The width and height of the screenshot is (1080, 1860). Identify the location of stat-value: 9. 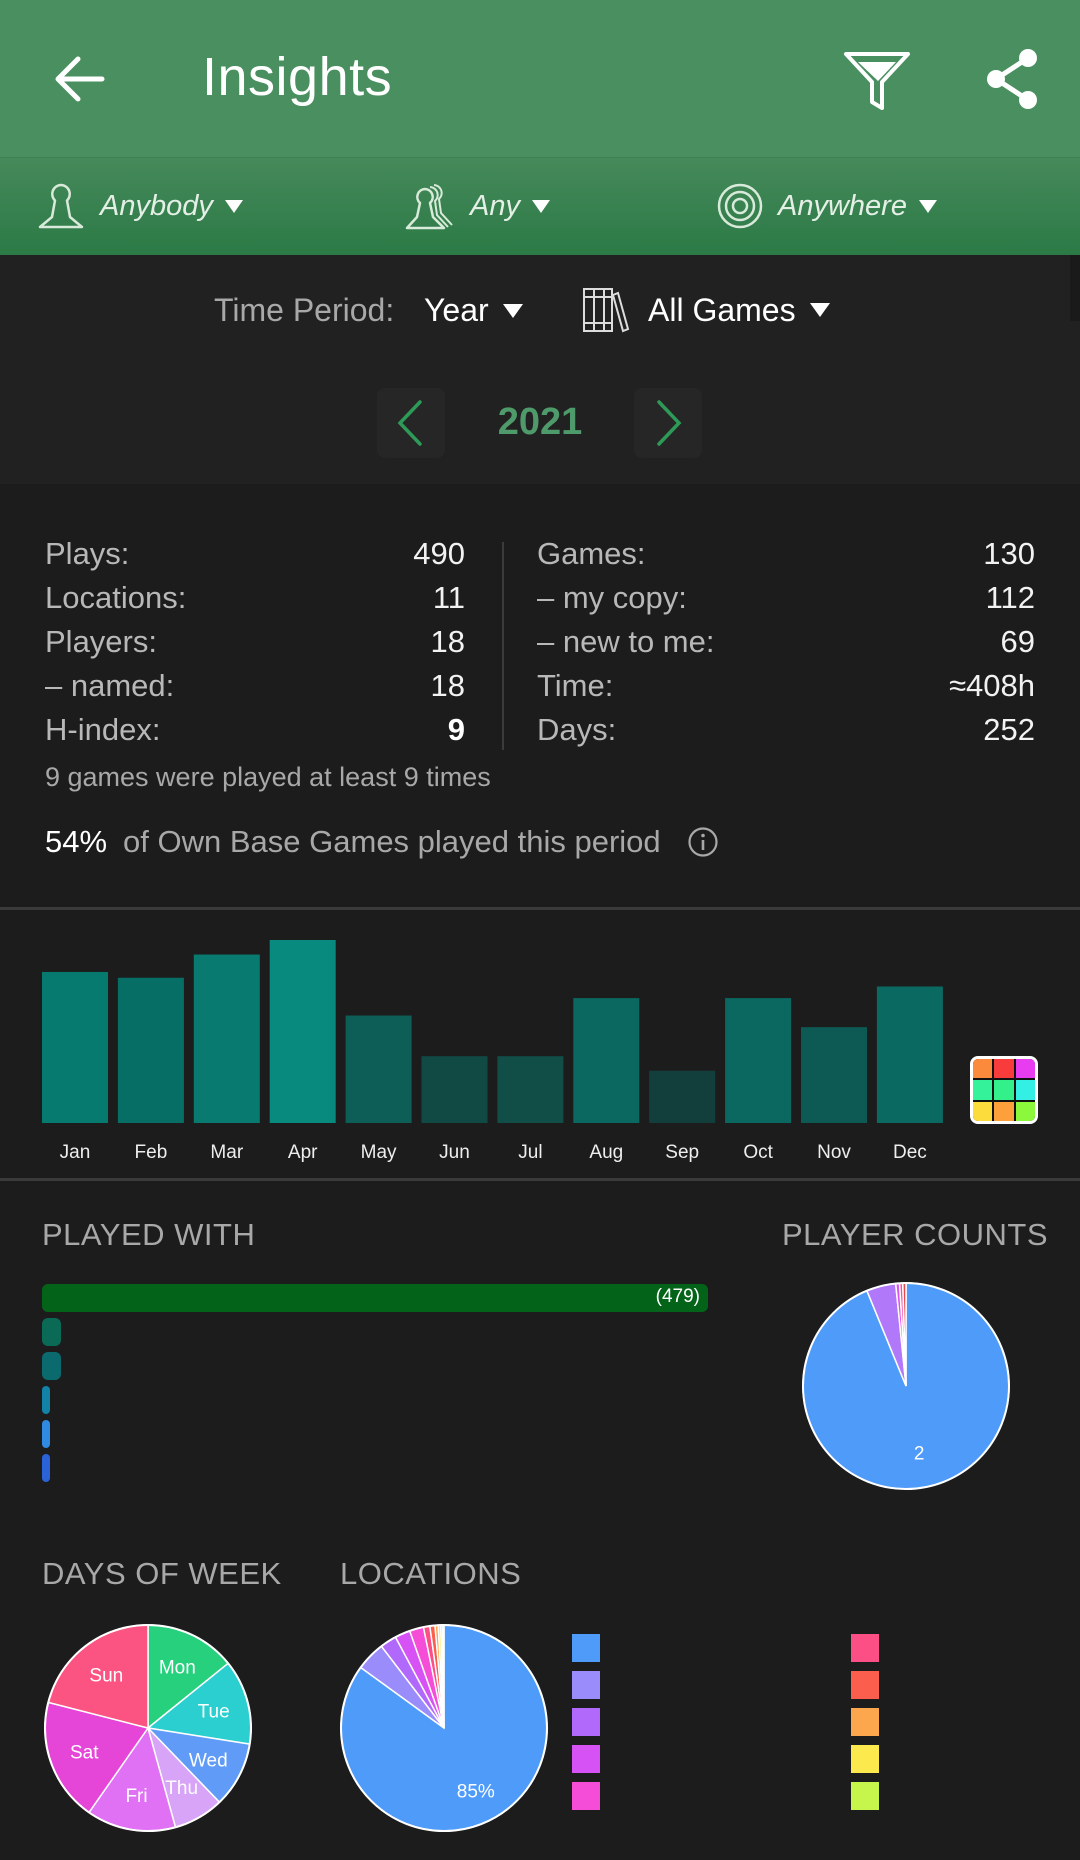
(456, 729).